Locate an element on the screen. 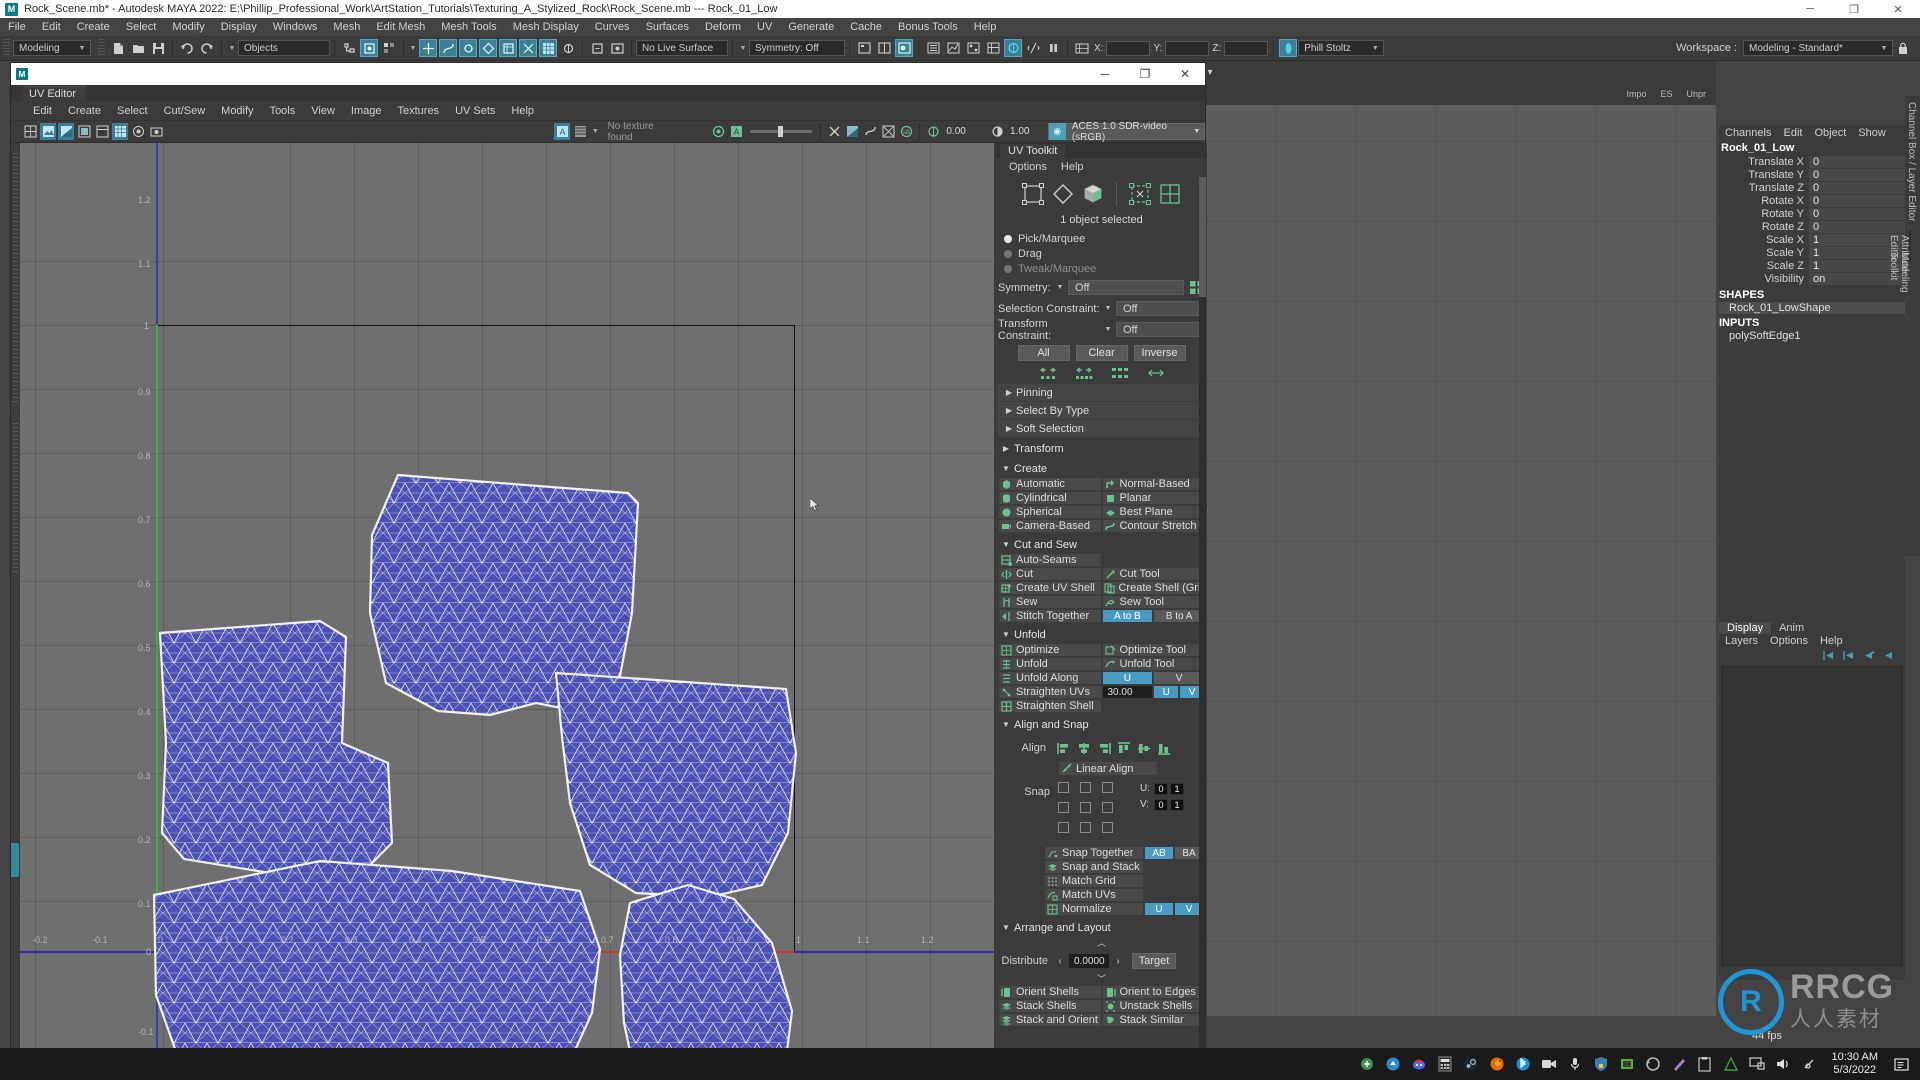  menu-mesh-display: Mesh Display is located at coordinates (546, 27).